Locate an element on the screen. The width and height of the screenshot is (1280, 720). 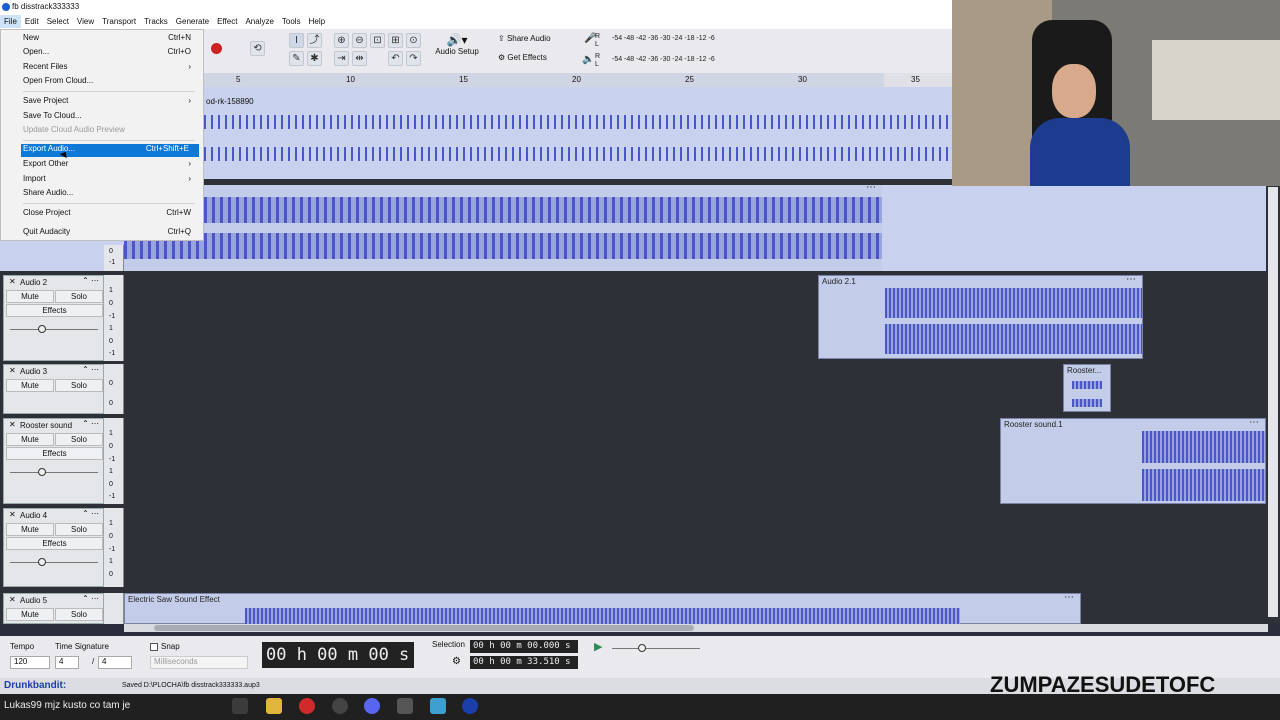
audio-clip: Electric Saw Sound Effect ⋯ is located at coordinates (602, 608).